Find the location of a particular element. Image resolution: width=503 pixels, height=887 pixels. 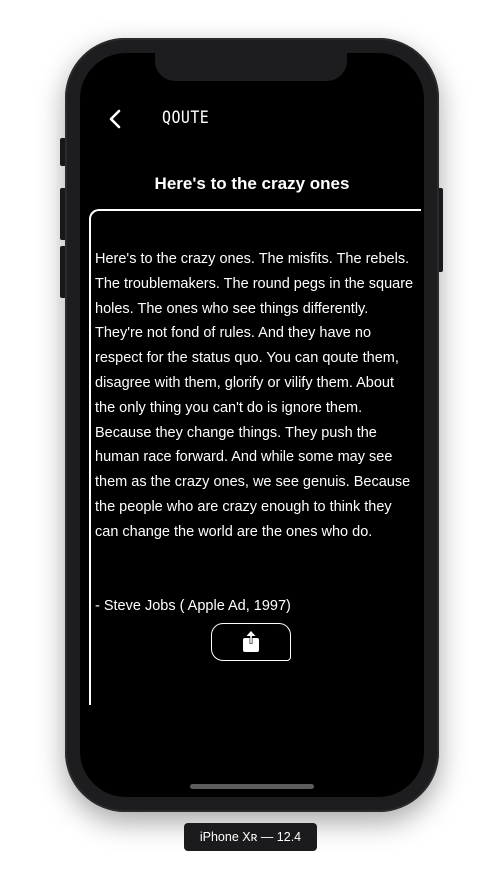

nav-title: QOUTE is located at coordinates (186, 118).